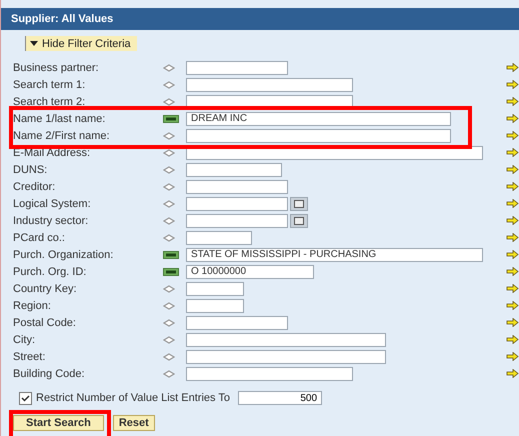 This screenshot has width=519, height=436. Describe the element at coordinates (29, 356) in the screenshot. I see `field-label: Street:` at that location.